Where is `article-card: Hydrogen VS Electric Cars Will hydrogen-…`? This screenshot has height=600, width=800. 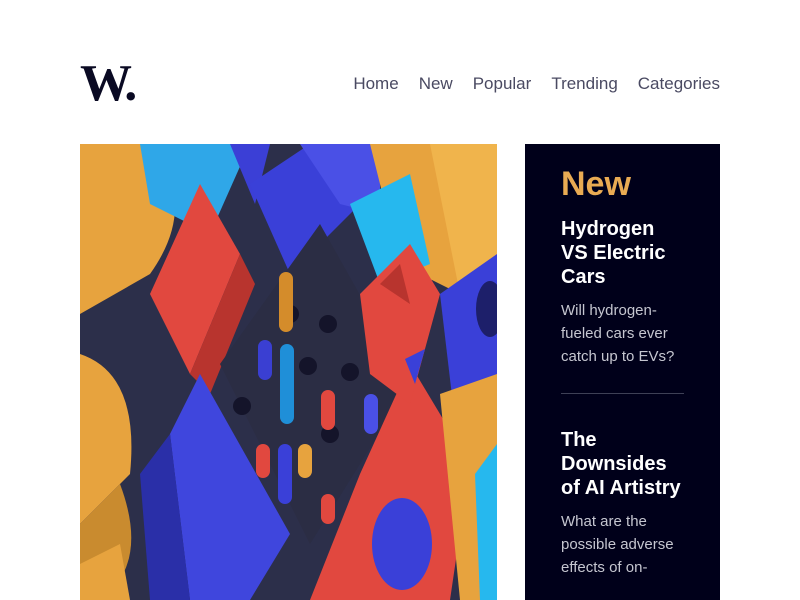
article-card: Hydrogen VS Electric Cars Will hydrogen-… is located at coordinates (622, 292).